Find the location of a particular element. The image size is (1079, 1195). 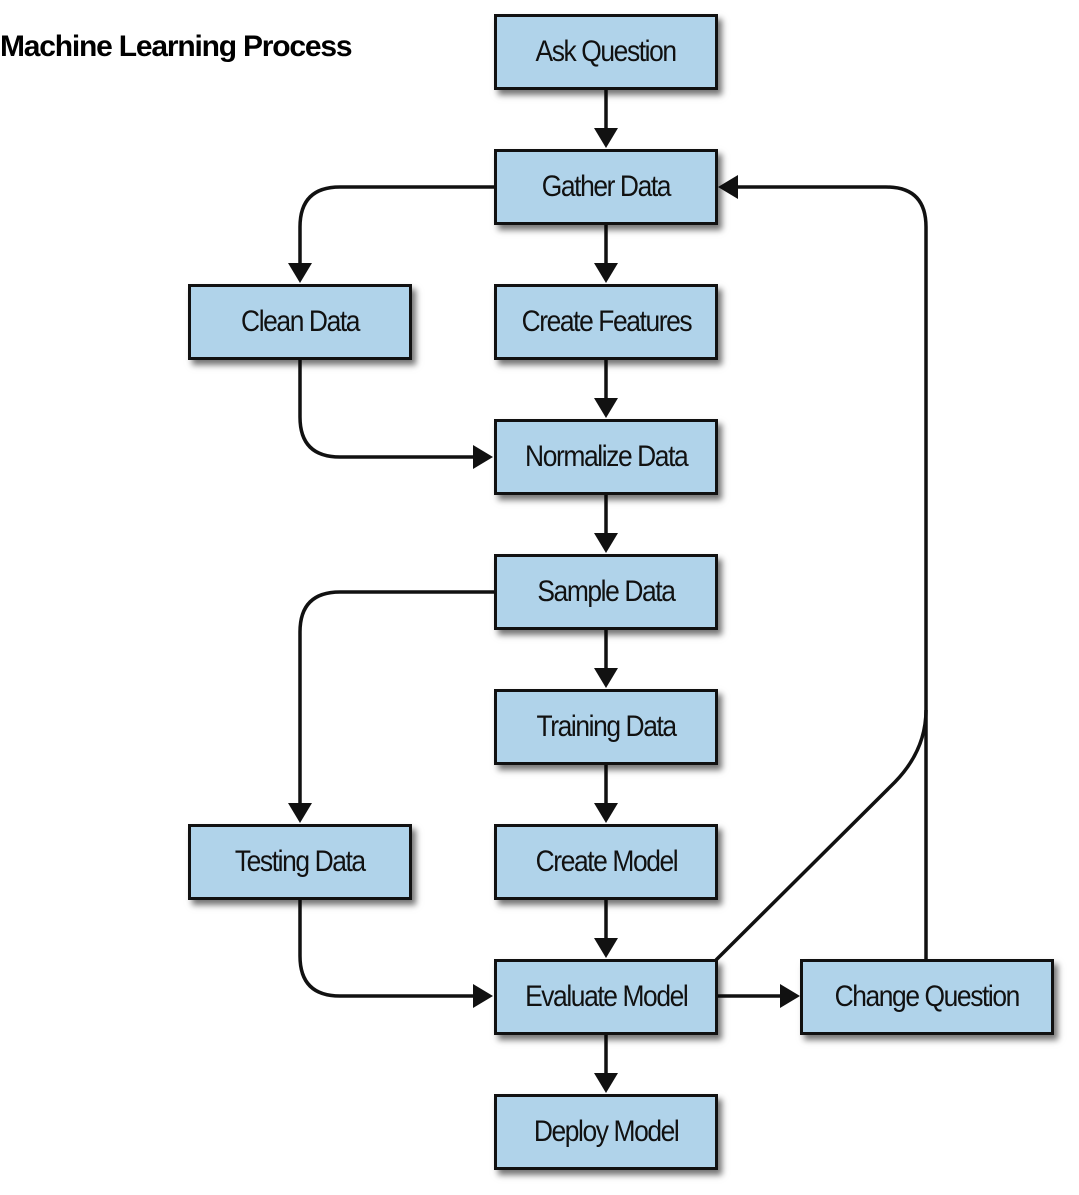

node-normalize-data: Normalize Data is located at coordinates (606, 457).